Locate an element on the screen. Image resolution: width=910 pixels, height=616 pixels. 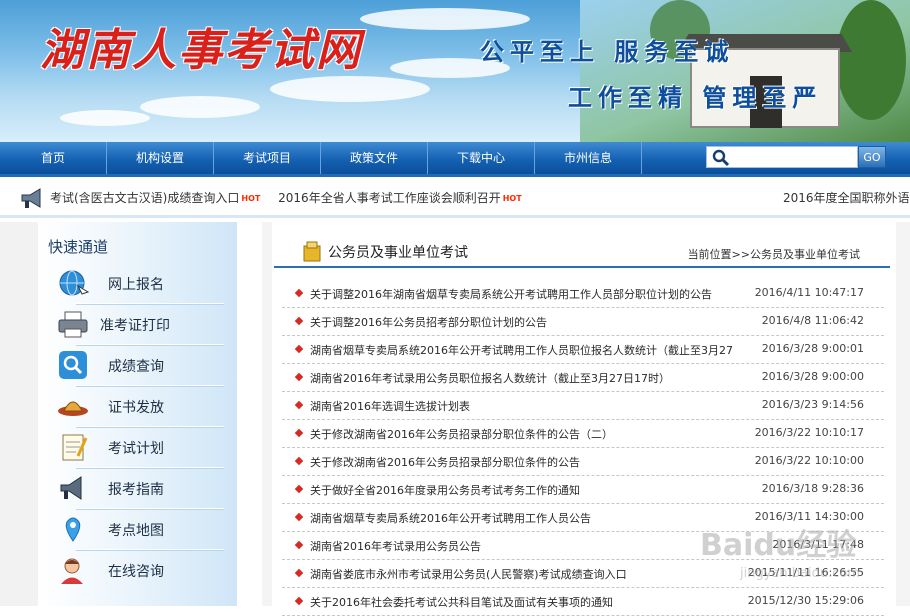
ticker-item-text: 2016年全省人事考试工作座谈会顺利召开 is located at coordinates (389, 198).